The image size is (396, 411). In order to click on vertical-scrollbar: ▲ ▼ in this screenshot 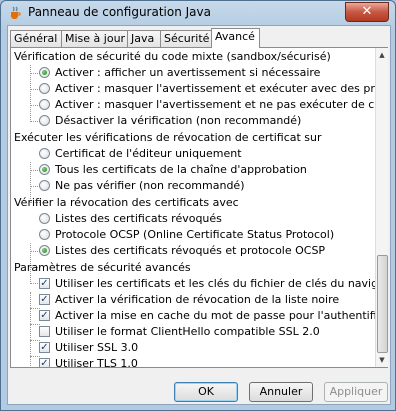, I will do `click(381, 207)`.